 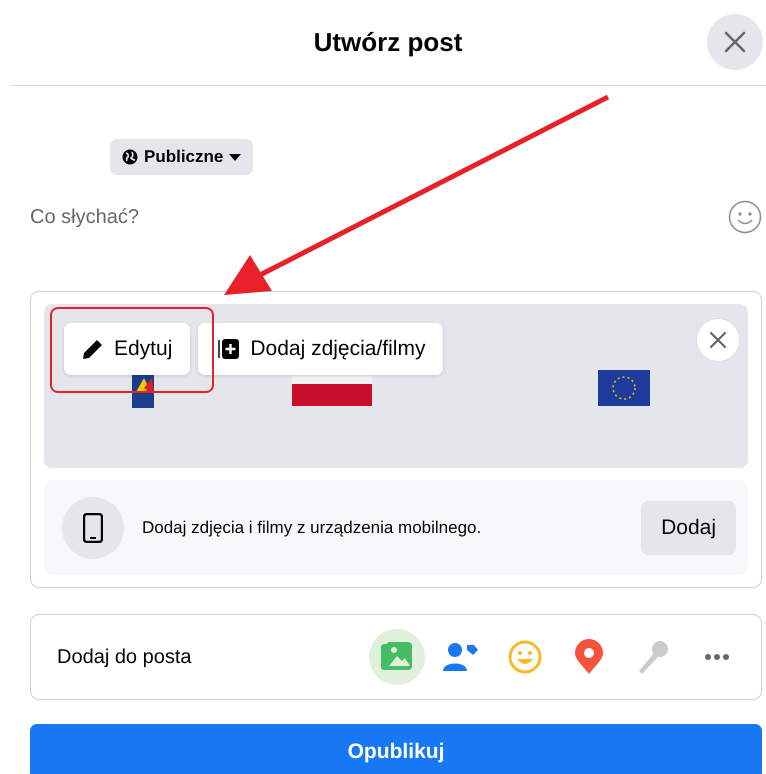 What do you see at coordinates (717, 657) in the screenshot?
I see `more-icon` at bounding box center [717, 657].